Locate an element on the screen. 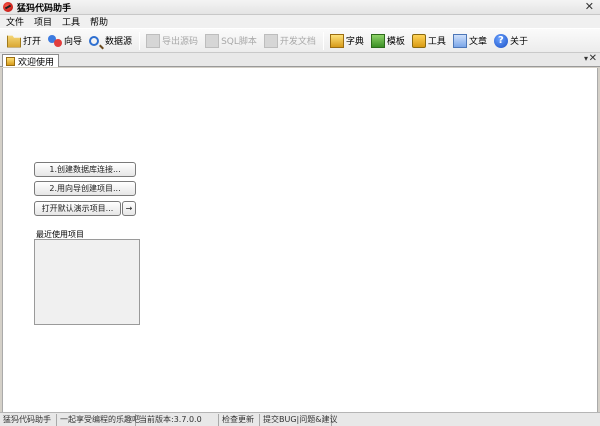 This screenshot has width=600, height=426. dev-docs-button: 开发文档 is located at coordinates (290, 40).